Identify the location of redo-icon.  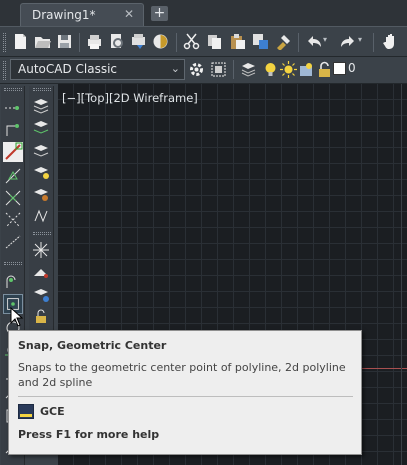
(348, 41).